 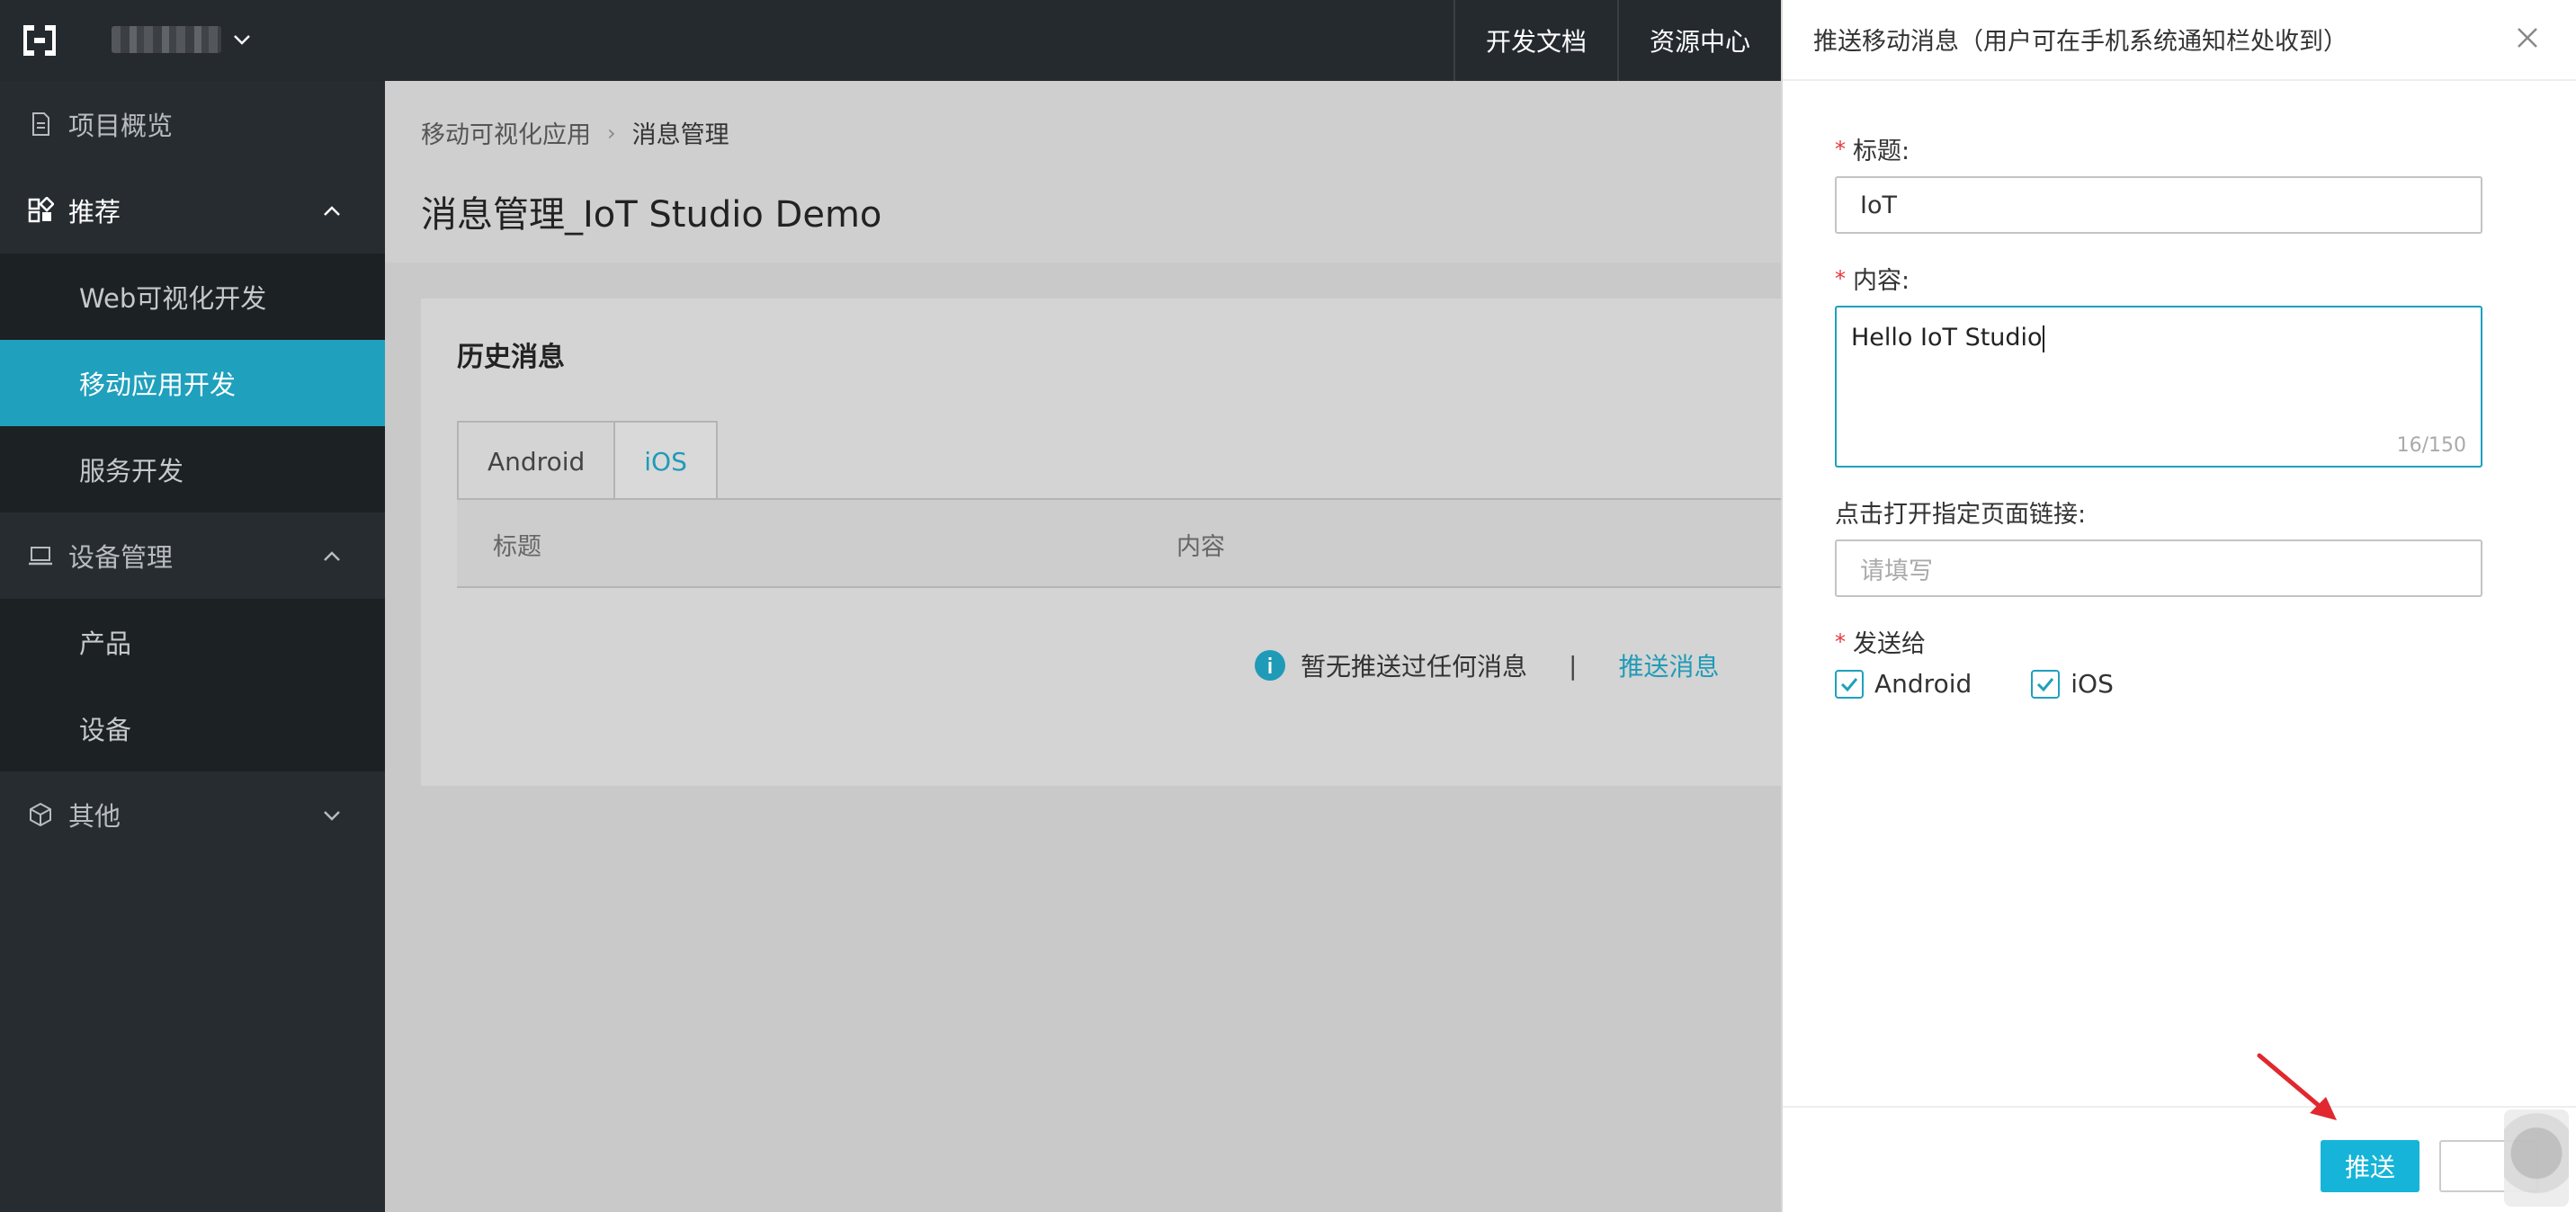 What do you see at coordinates (166, 39) in the screenshot?
I see `project-name-blurred` at bounding box center [166, 39].